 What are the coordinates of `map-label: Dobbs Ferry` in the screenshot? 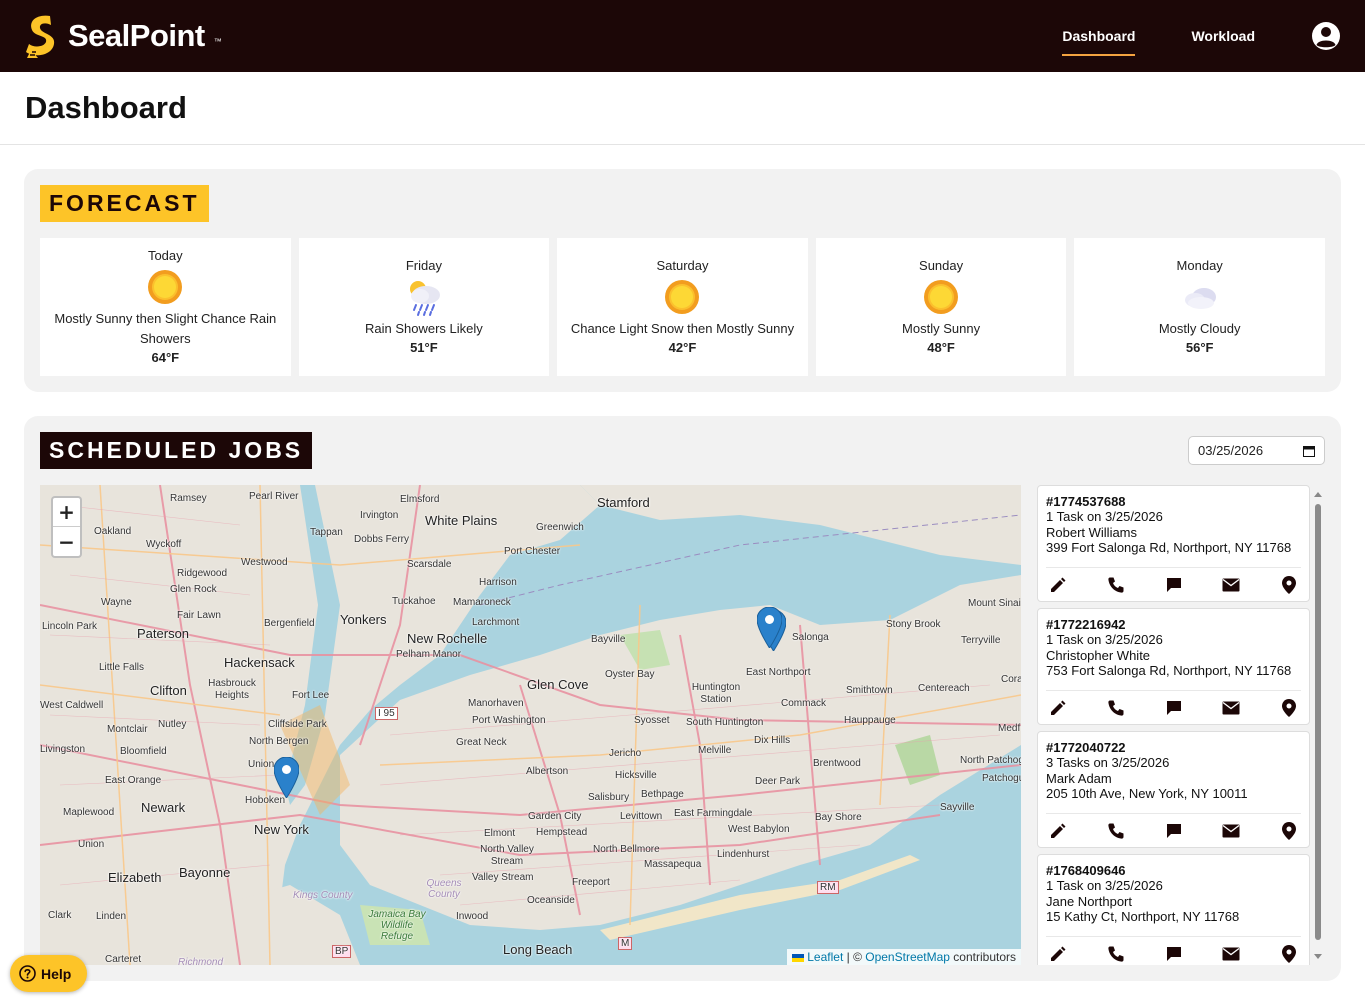 It's located at (382, 539).